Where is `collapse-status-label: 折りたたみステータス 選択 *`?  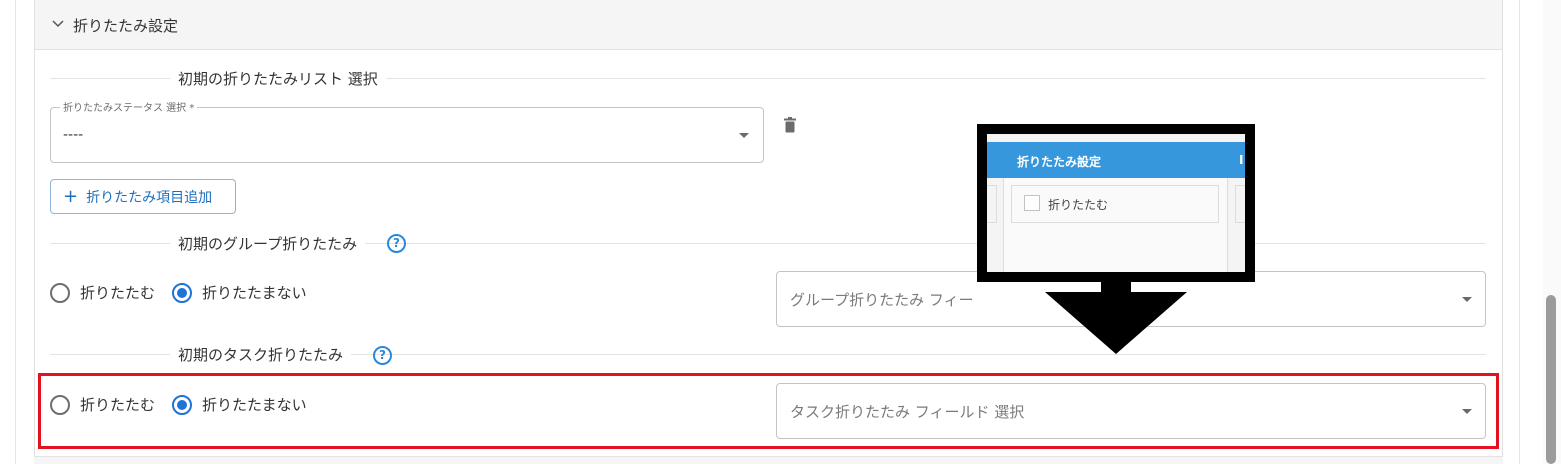 collapse-status-label: 折りたたみステータス 選択 * is located at coordinates (129, 106).